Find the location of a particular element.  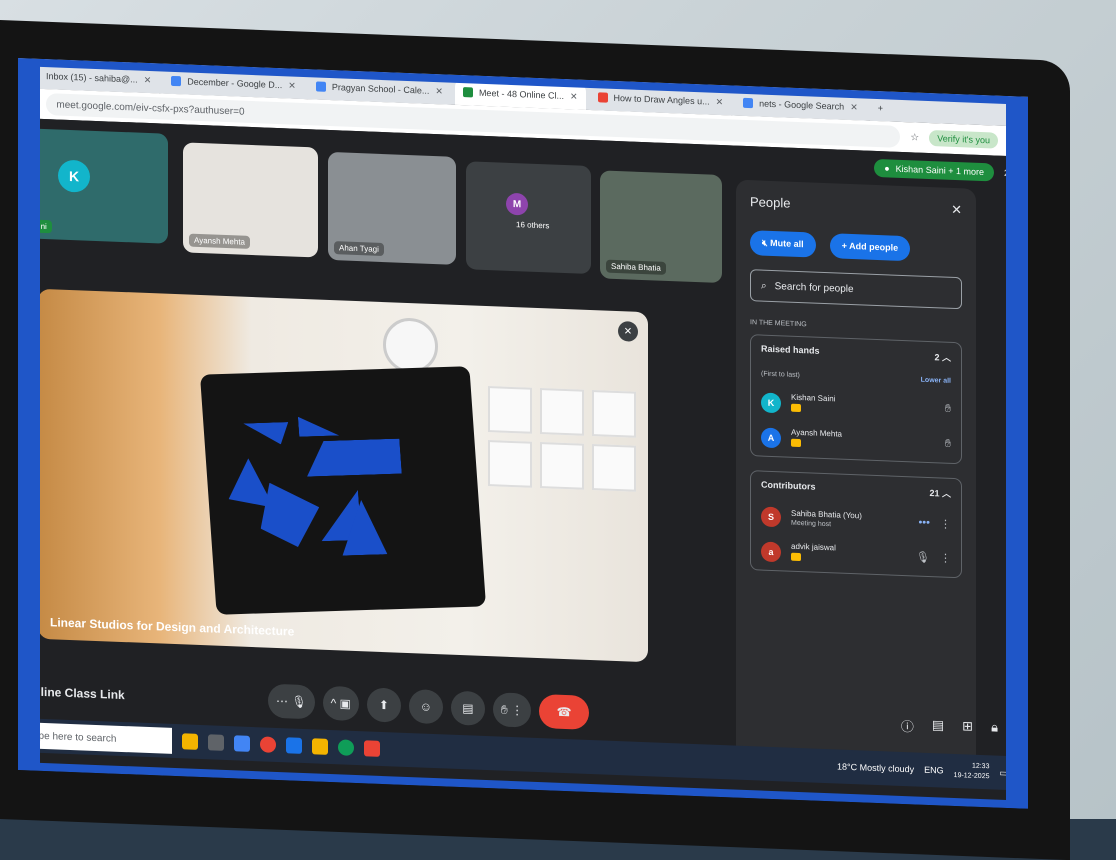

present-button: ⬆ is located at coordinates (384, 704).